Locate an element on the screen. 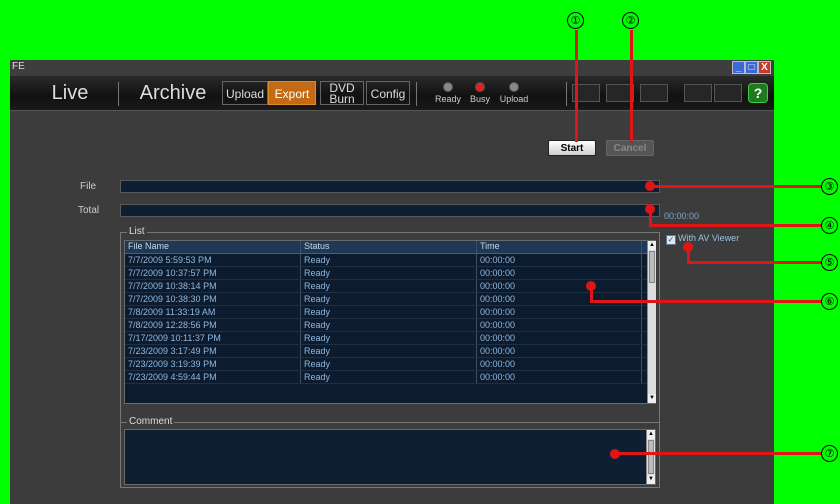  list-scrollbar: ▲ ▼ is located at coordinates (651, 322).